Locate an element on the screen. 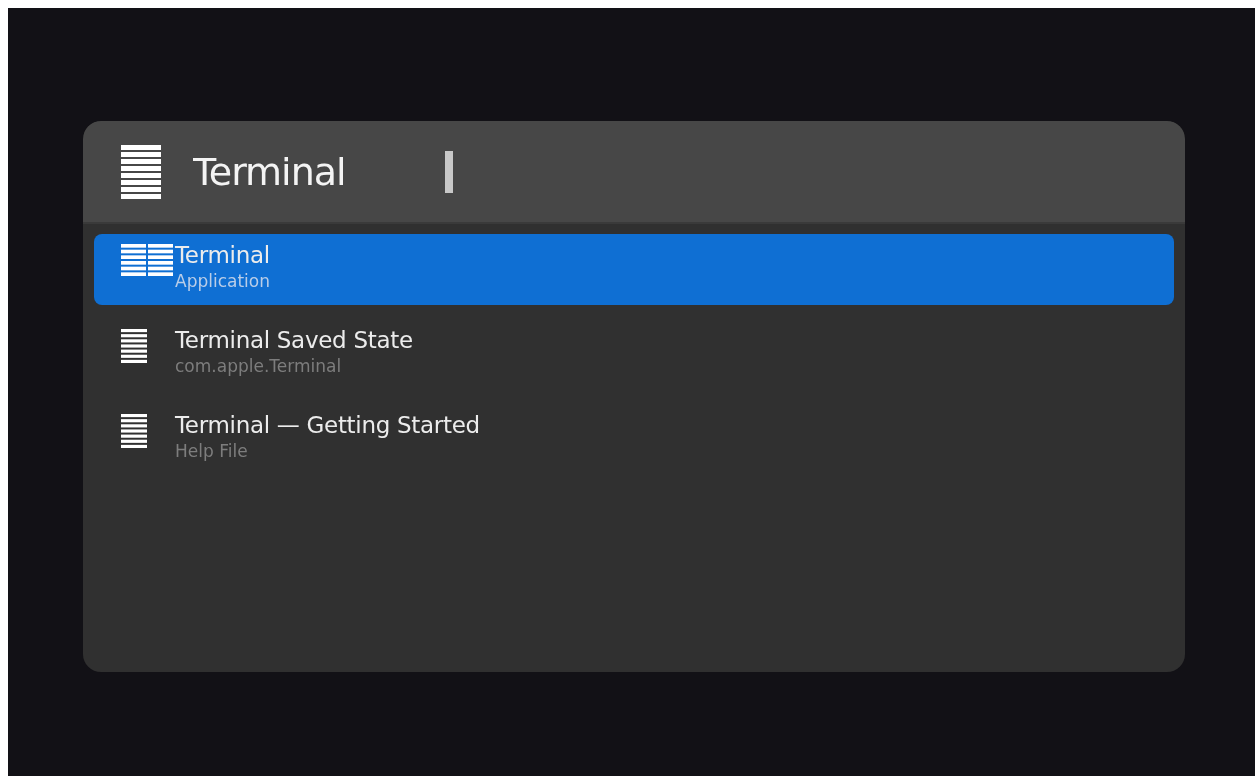 The image size is (1255, 776). result-title: Terminal Saved State is located at coordinates (294, 340).